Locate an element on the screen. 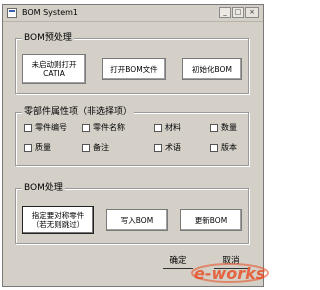  minimize-icon: _ is located at coordinates (225, 12).